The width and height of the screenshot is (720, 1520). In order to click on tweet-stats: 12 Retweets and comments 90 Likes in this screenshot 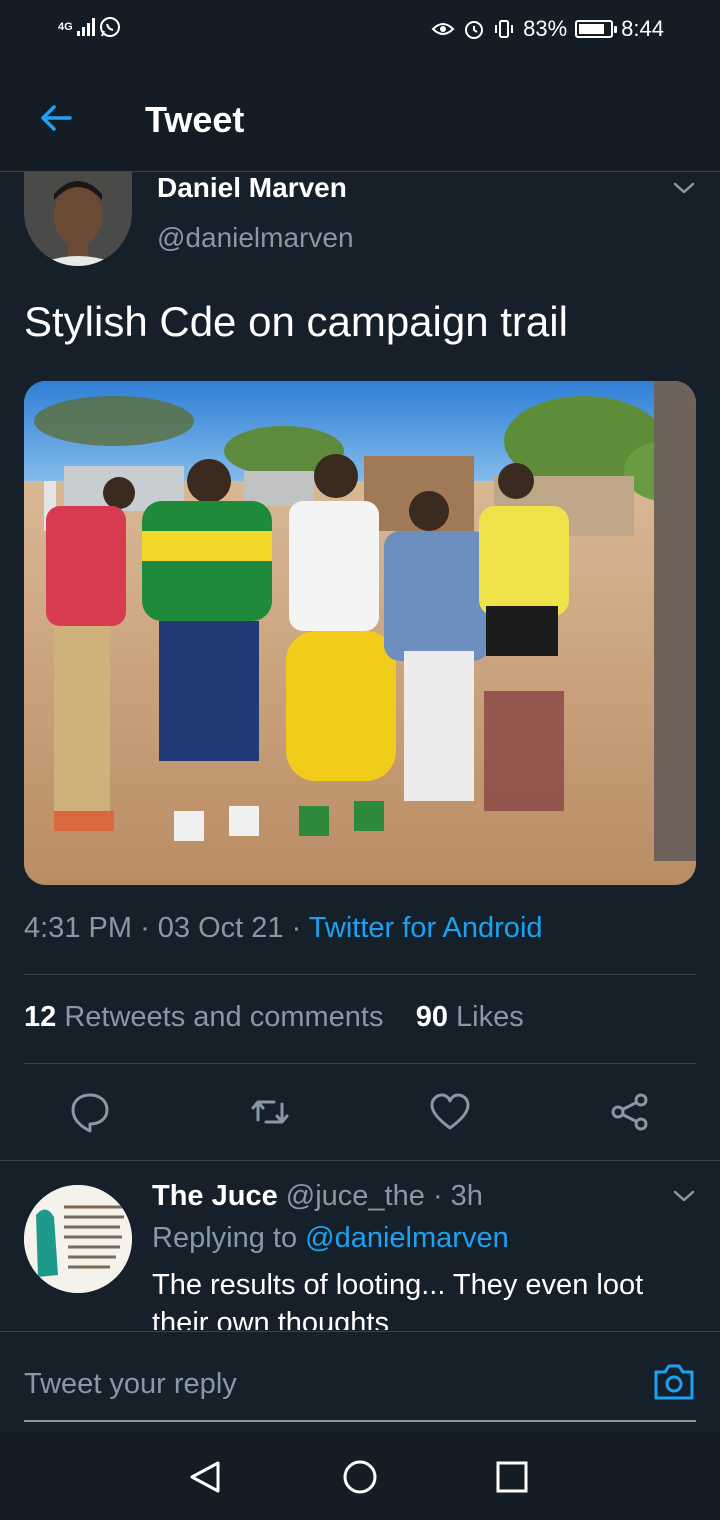, I will do `click(274, 1017)`.